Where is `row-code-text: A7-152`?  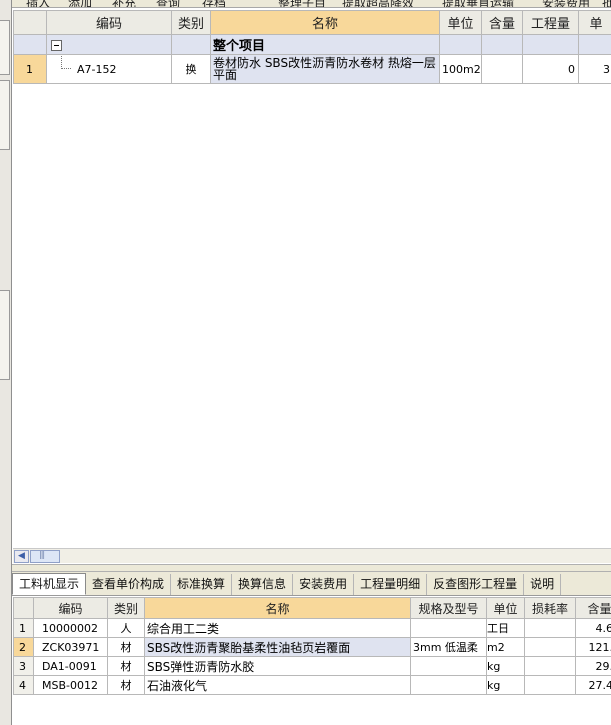
row-code-text: A7-152 is located at coordinates (97, 69).